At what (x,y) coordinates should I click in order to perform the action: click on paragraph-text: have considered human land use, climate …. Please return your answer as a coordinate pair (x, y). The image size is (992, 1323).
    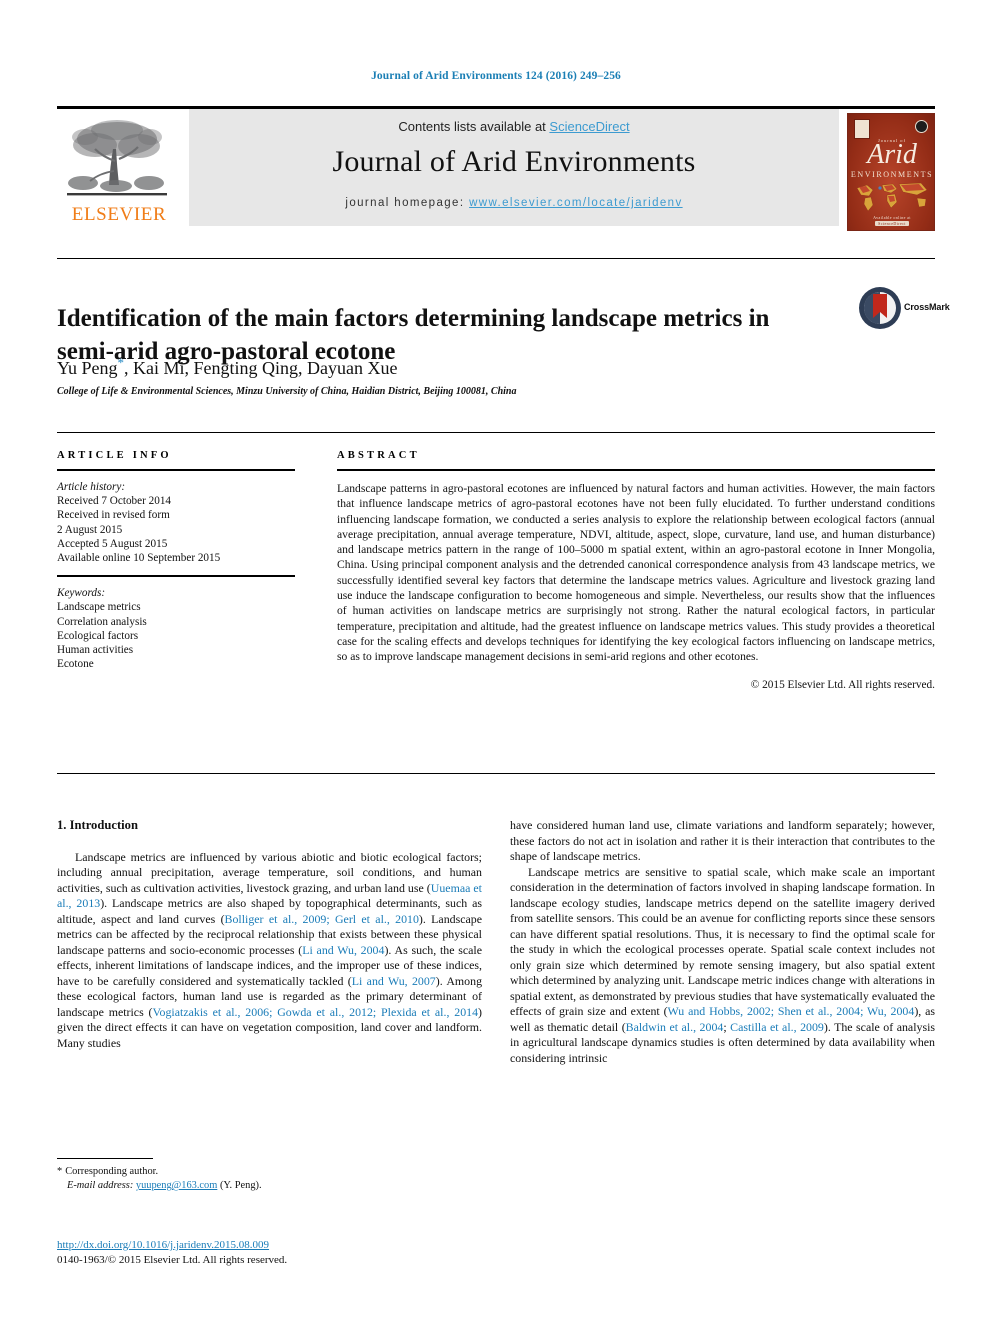
    Looking at the image, I should click on (722, 840).